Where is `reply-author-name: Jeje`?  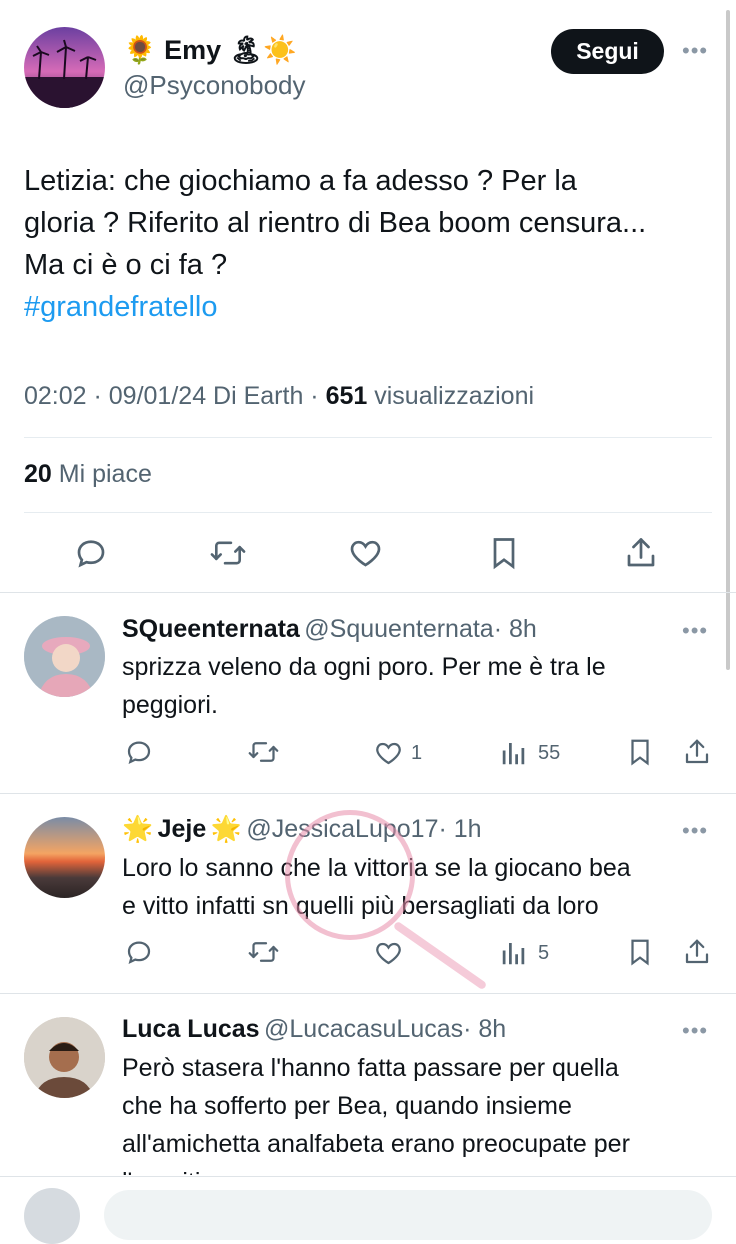 reply-author-name: Jeje is located at coordinates (182, 829).